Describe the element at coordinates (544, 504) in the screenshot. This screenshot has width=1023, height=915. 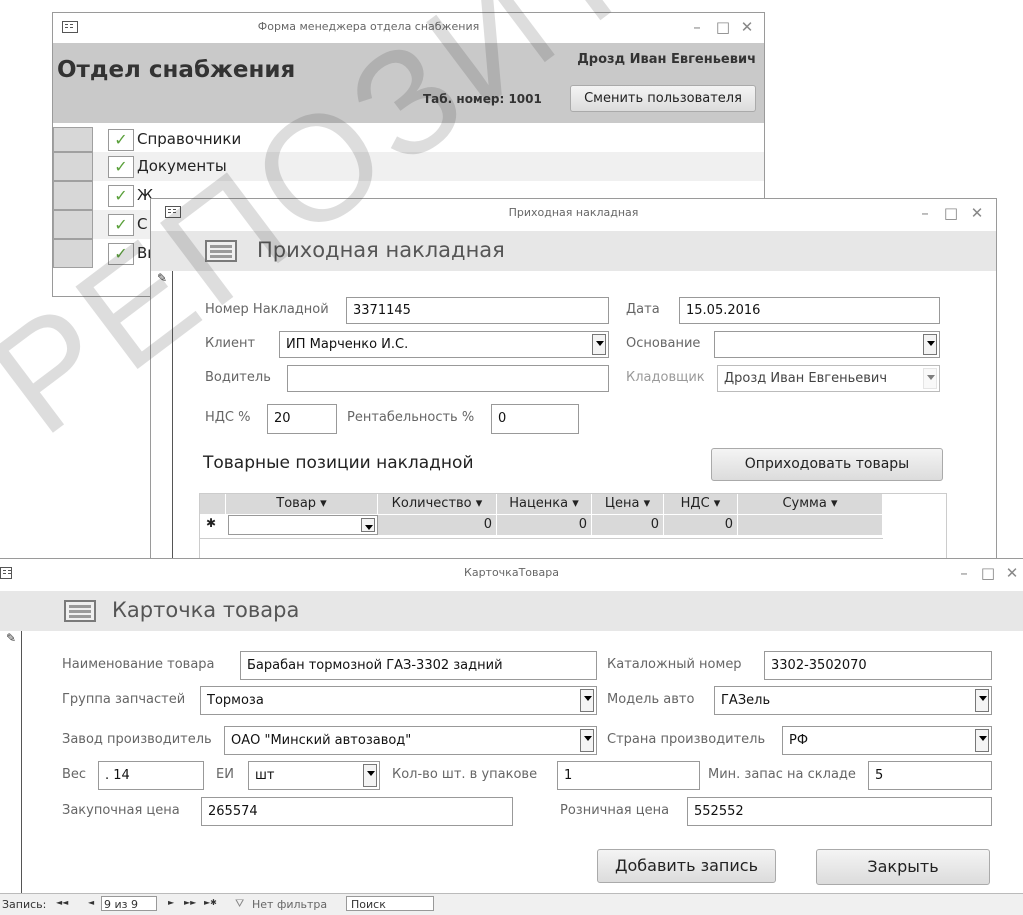
I see `col-header-markup: Наценка ▾` at that location.